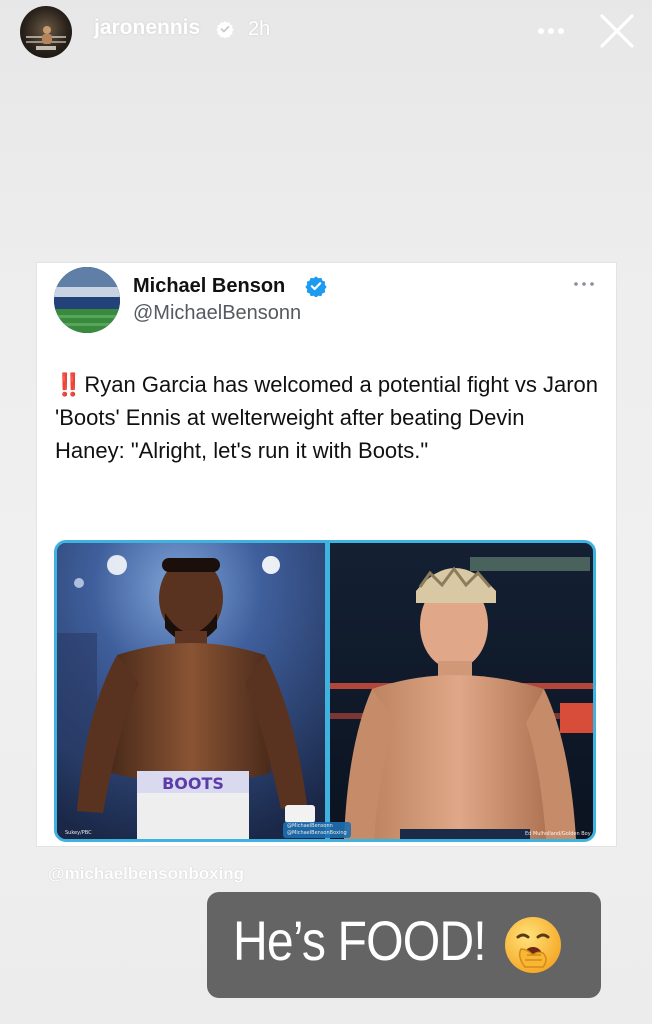 The width and height of the screenshot is (652, 1024). What do you see at coordinates (217, 313) in the screenshot?
I see `tweet-author-handle: @MichaelBensonn` at bounding box center [217, 313].